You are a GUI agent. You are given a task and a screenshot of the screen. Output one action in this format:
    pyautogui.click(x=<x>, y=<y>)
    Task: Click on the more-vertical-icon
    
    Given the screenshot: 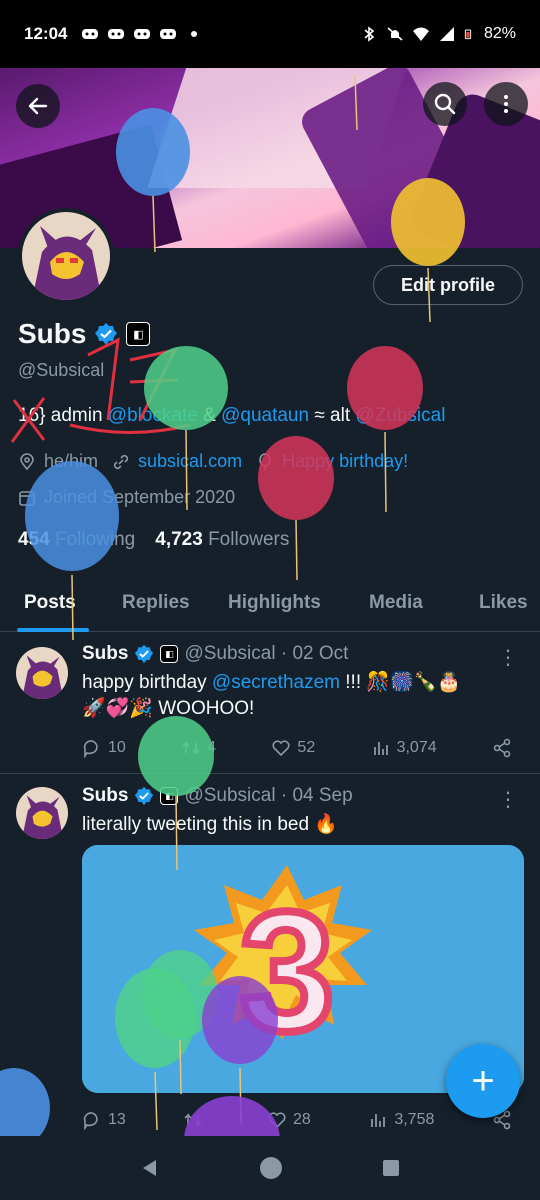 What is the action you would take?
    pyautogui.click(x=506, y=104)
    